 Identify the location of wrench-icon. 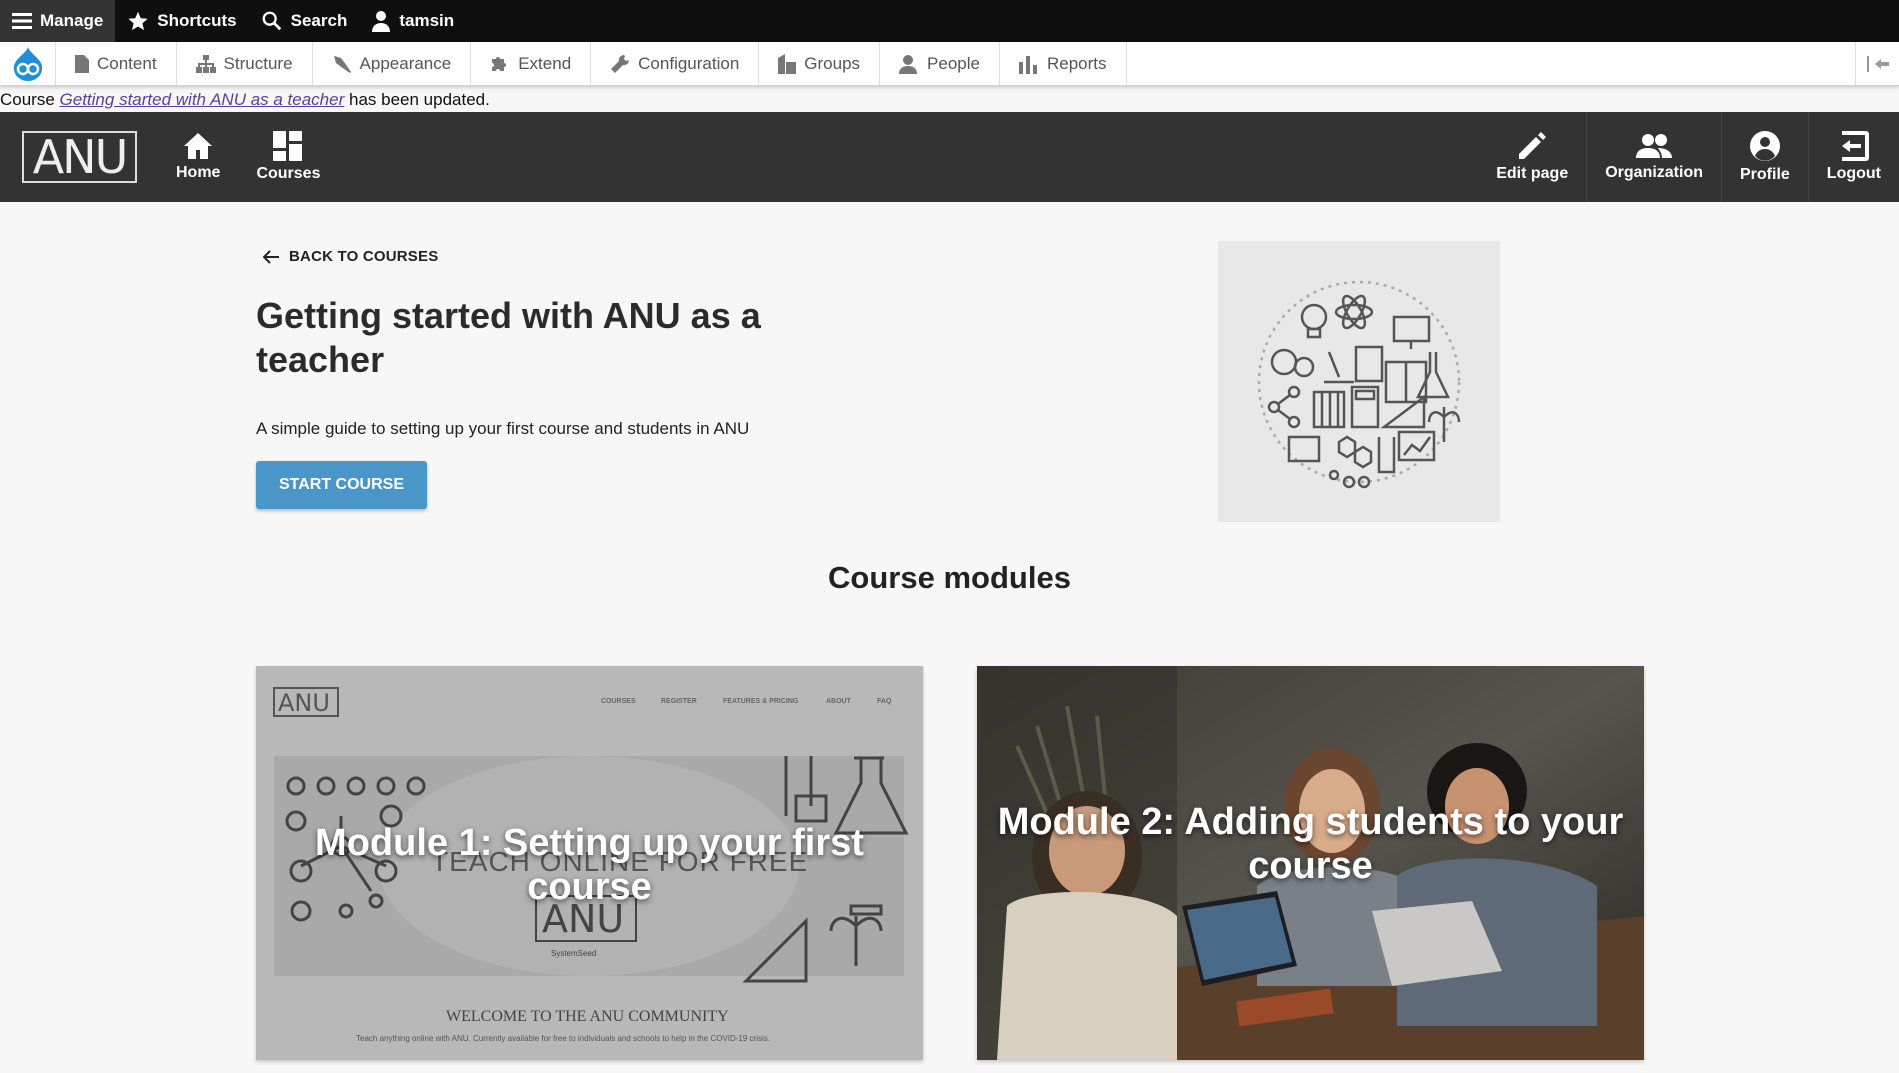
(620, 63).